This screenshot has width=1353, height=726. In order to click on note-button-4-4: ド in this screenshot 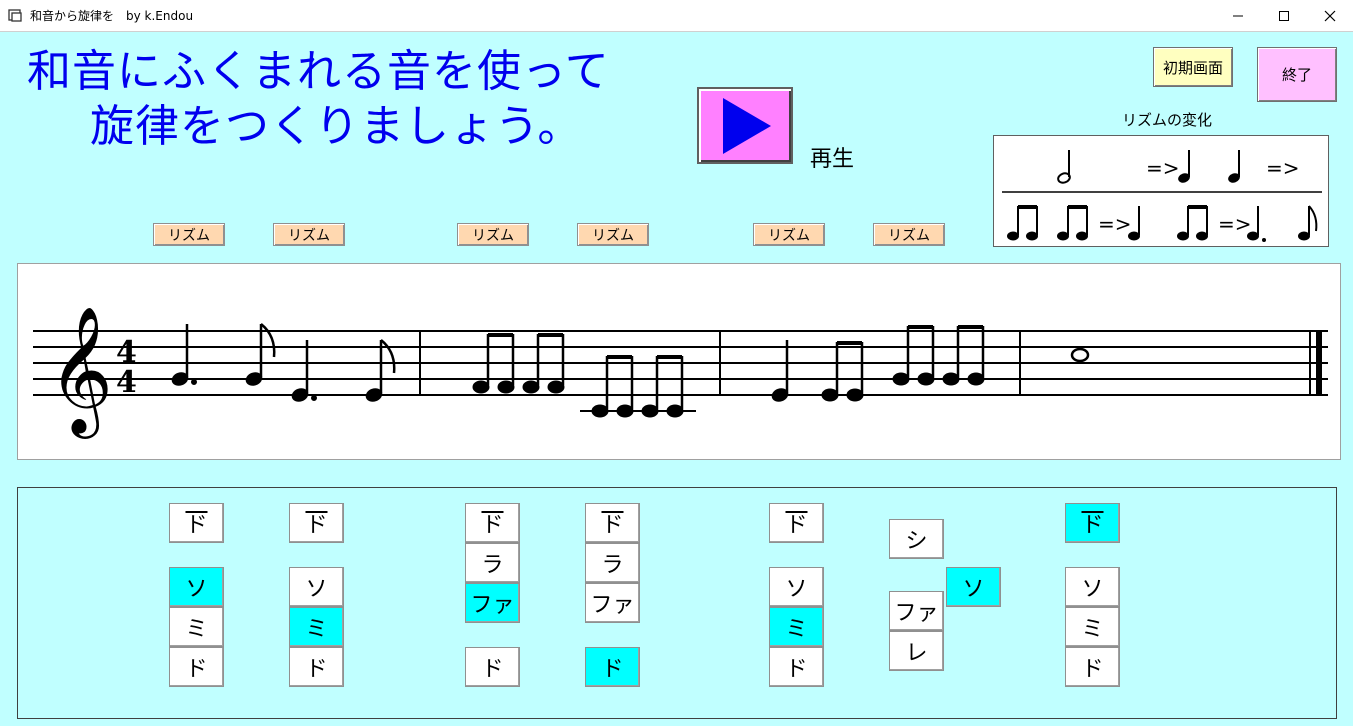, I will do `click(612, 667)`.